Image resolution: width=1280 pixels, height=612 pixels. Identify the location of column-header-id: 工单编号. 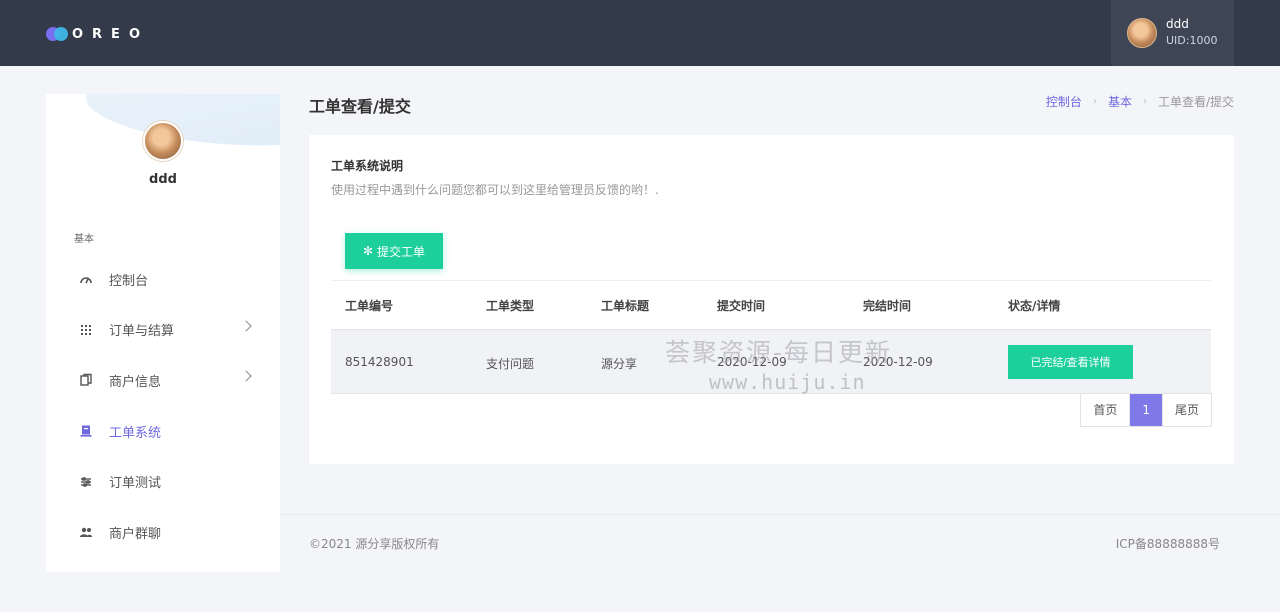
(369, 305).